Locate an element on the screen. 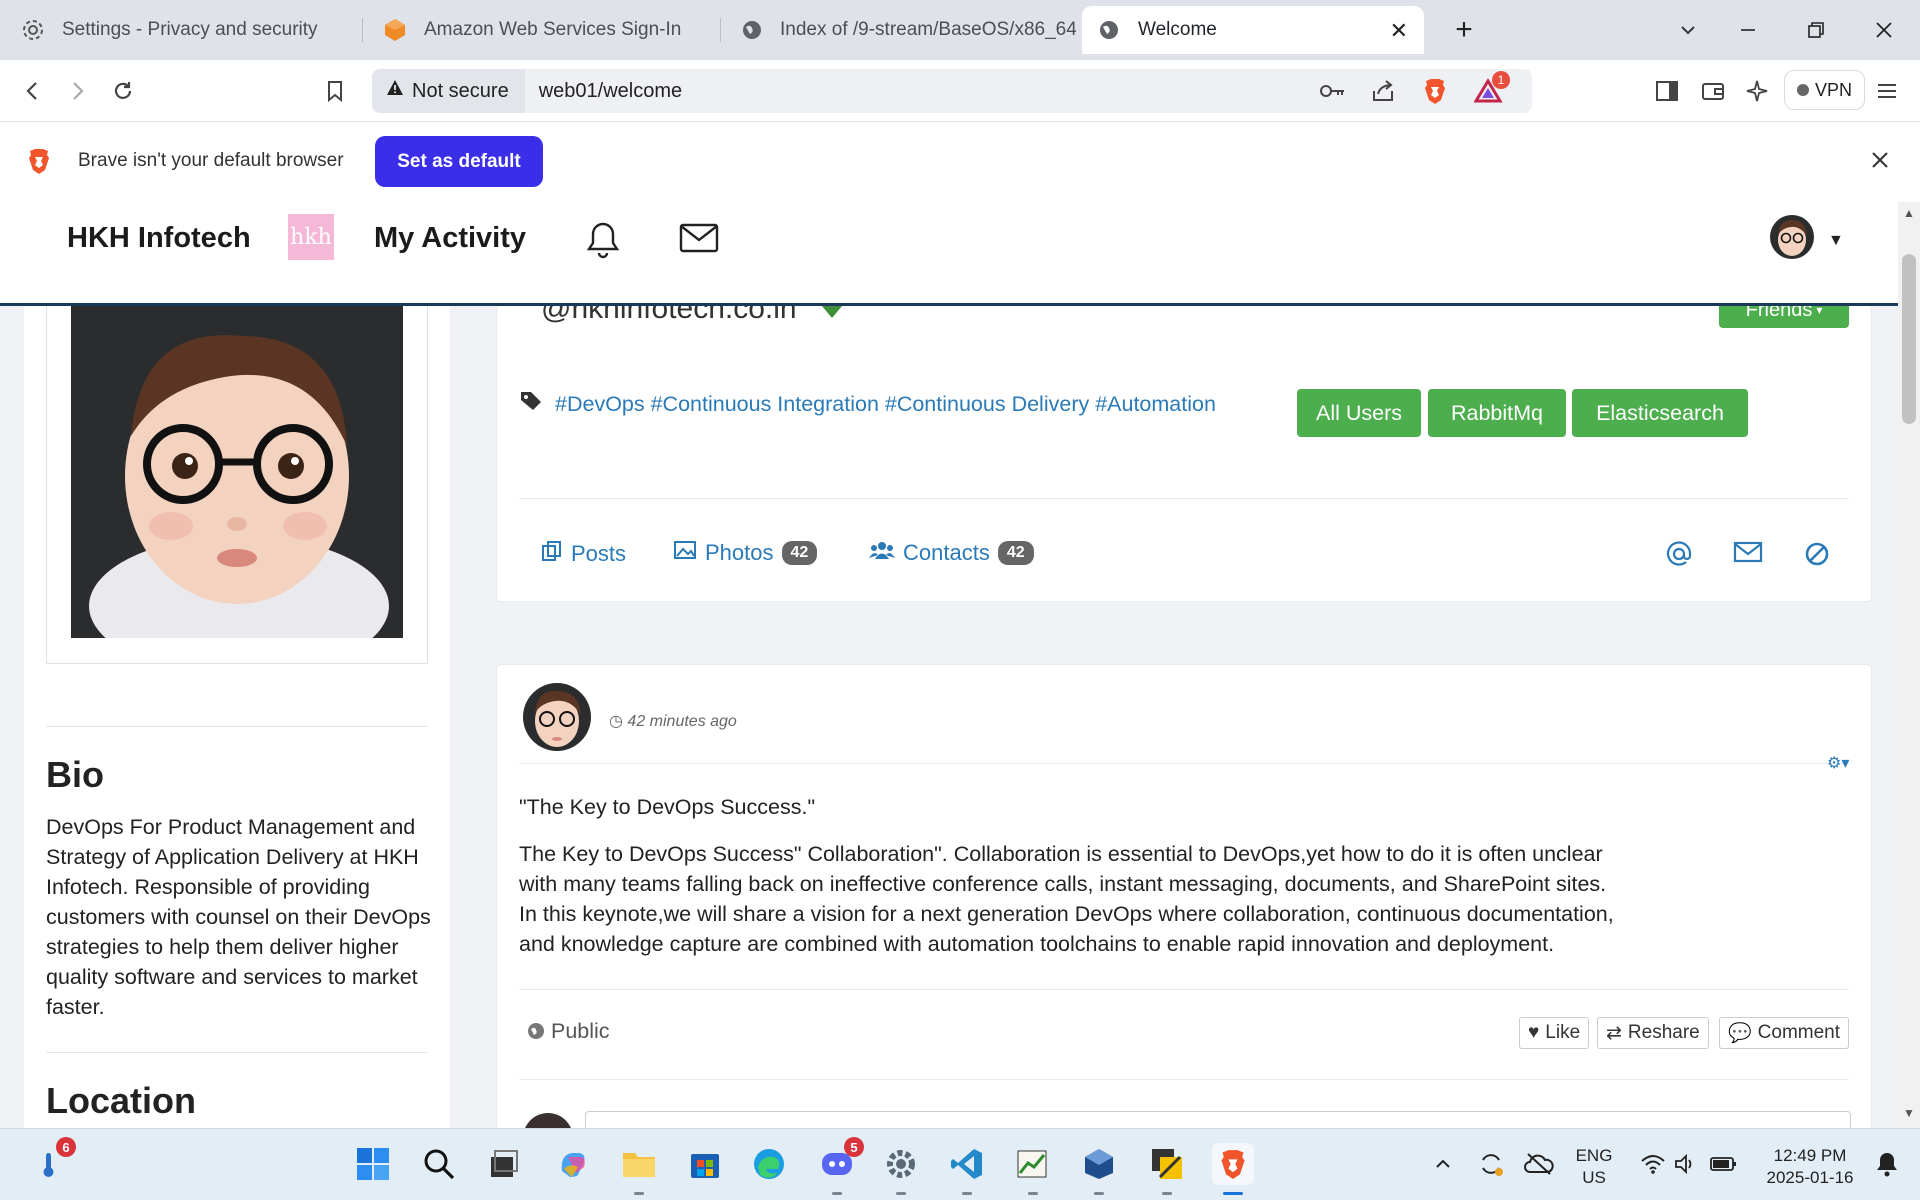  photos-icon is located at coordinates (685, 553).